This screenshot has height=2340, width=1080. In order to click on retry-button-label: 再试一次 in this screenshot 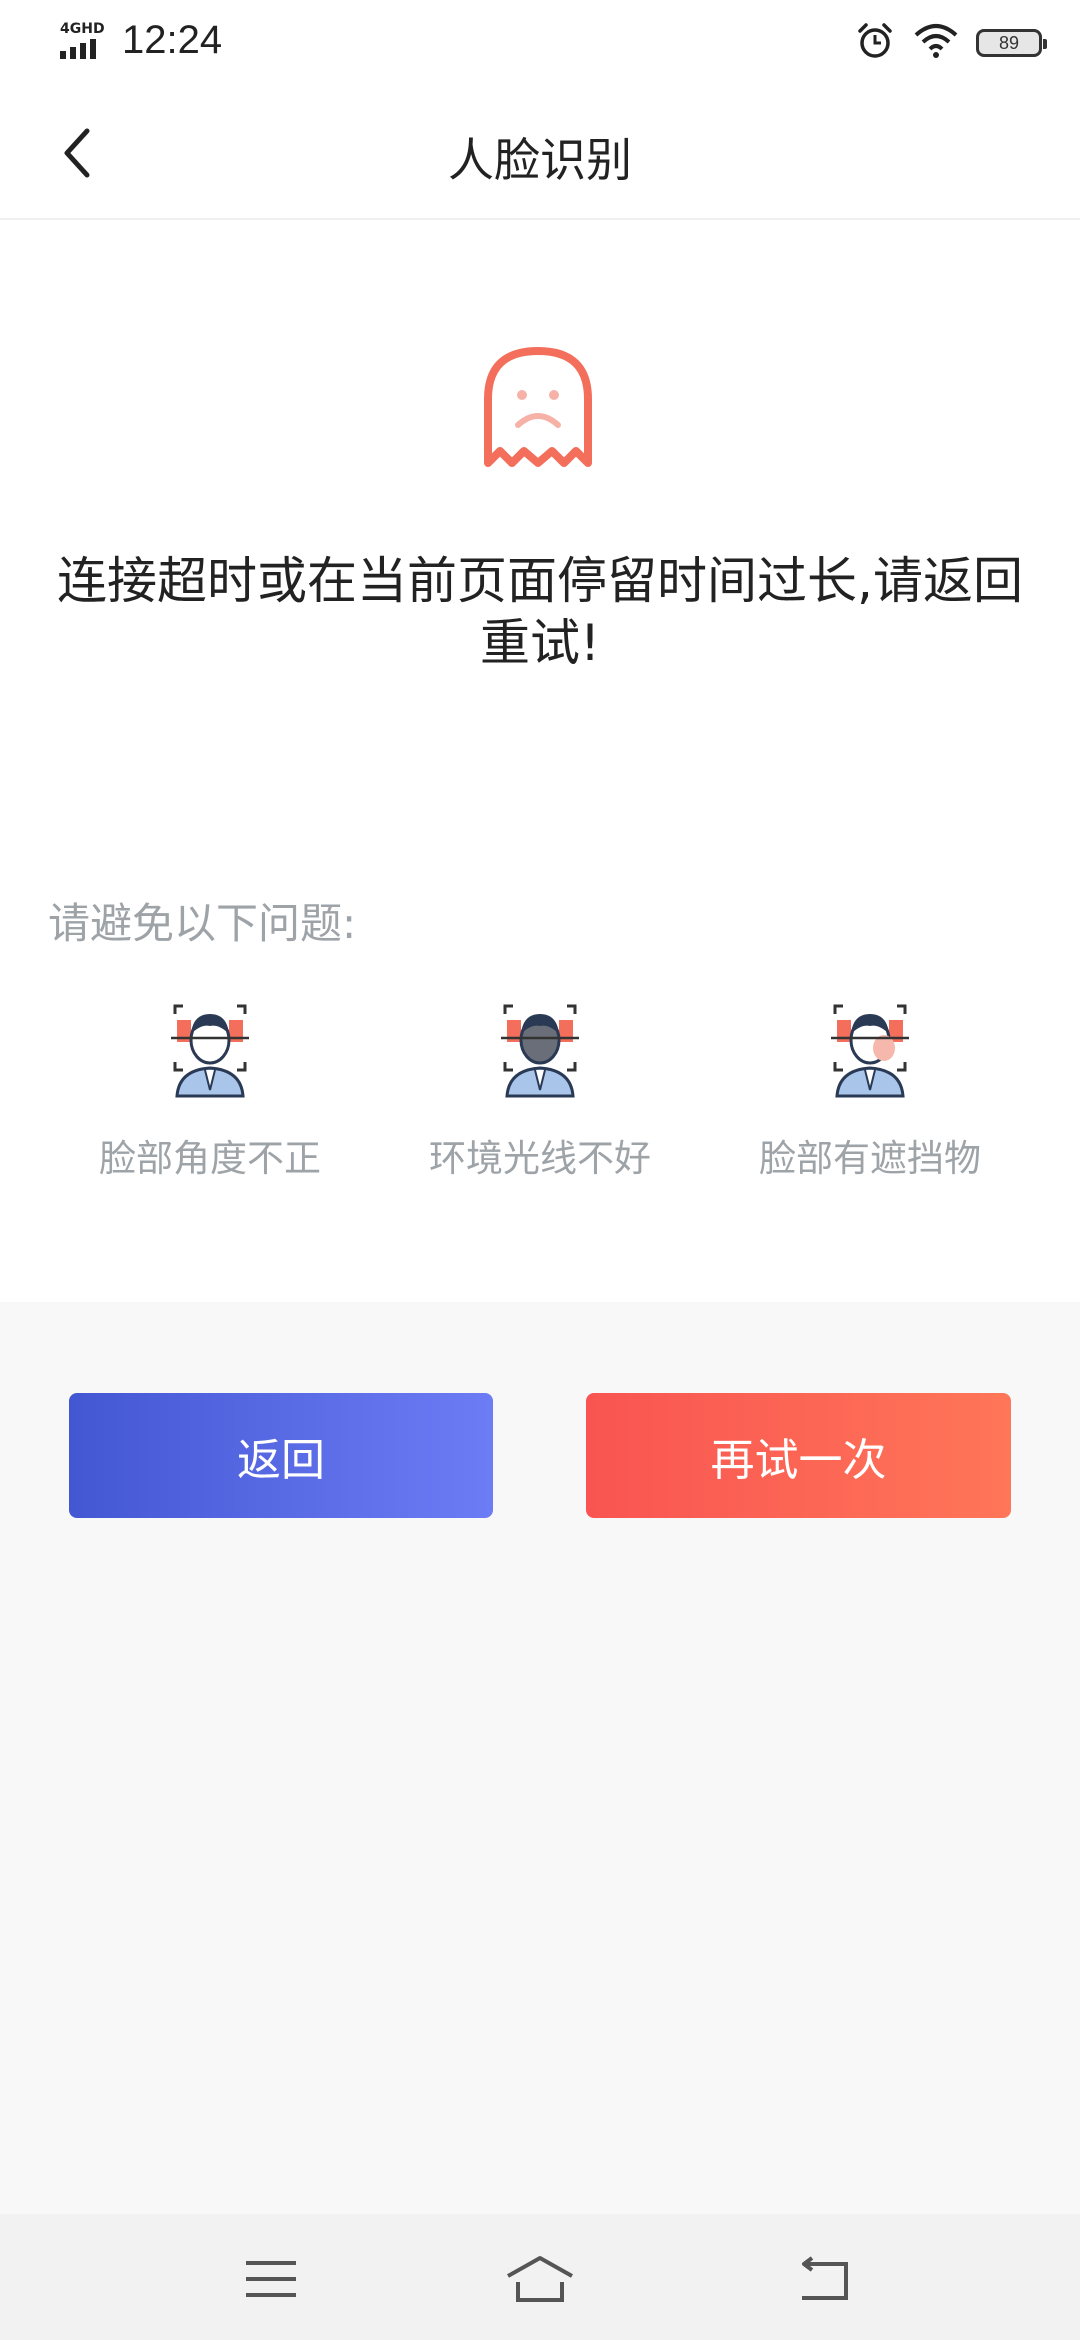, I will do `click(798, 1460)`.